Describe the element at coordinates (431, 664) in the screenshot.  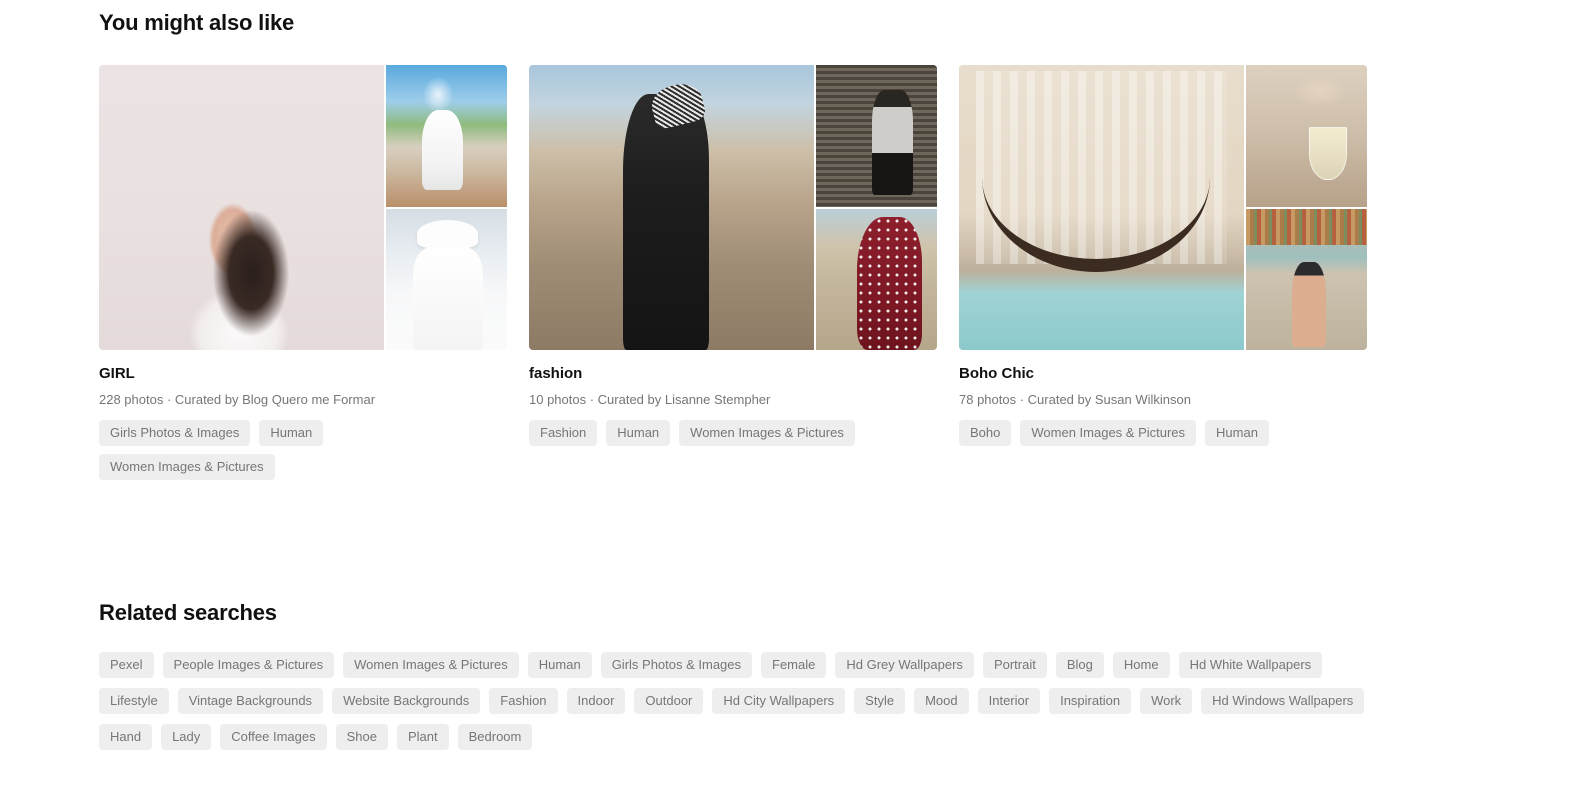
I see `related-search-tag: Women Images & Pictures` at that location.